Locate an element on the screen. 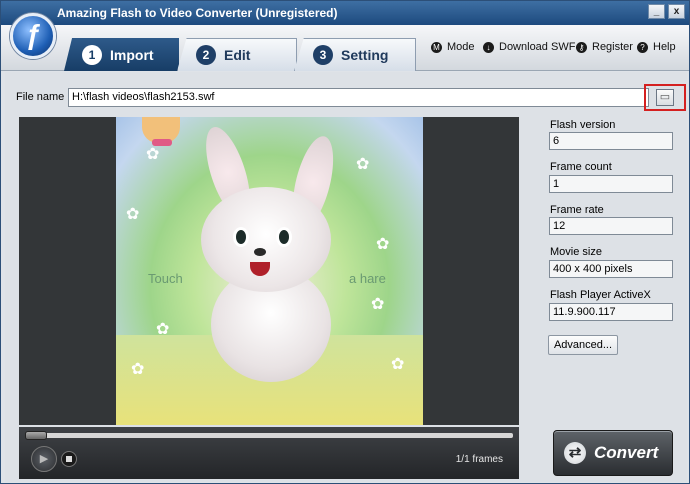 This screenshot has width=690, height=484. window-controls: _ x is located at coordinates (666, 11).